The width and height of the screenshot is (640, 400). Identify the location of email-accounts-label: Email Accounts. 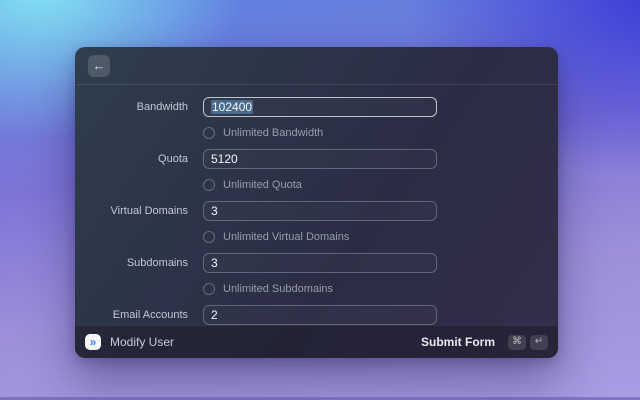
(150, 315).